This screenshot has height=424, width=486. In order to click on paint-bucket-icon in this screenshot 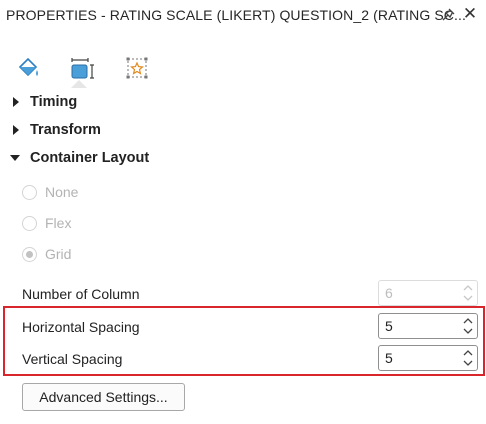, I will do `click(29, 71)`.